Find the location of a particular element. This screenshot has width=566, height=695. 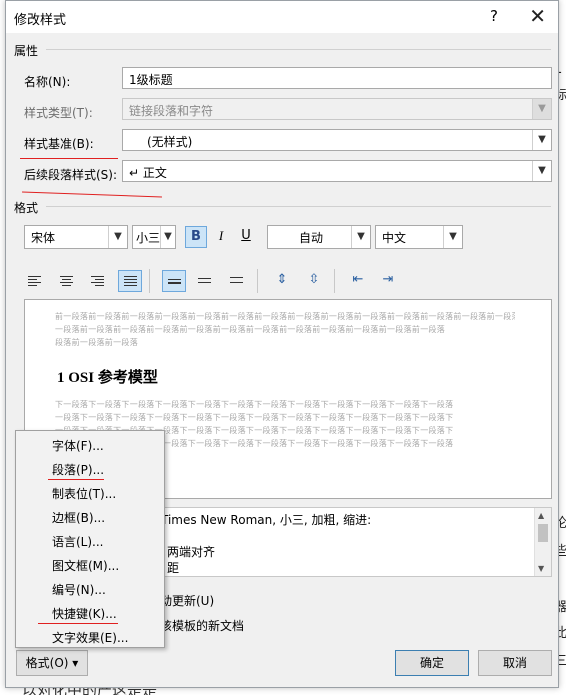

italic-button: I is located at coordinates (221, 237).